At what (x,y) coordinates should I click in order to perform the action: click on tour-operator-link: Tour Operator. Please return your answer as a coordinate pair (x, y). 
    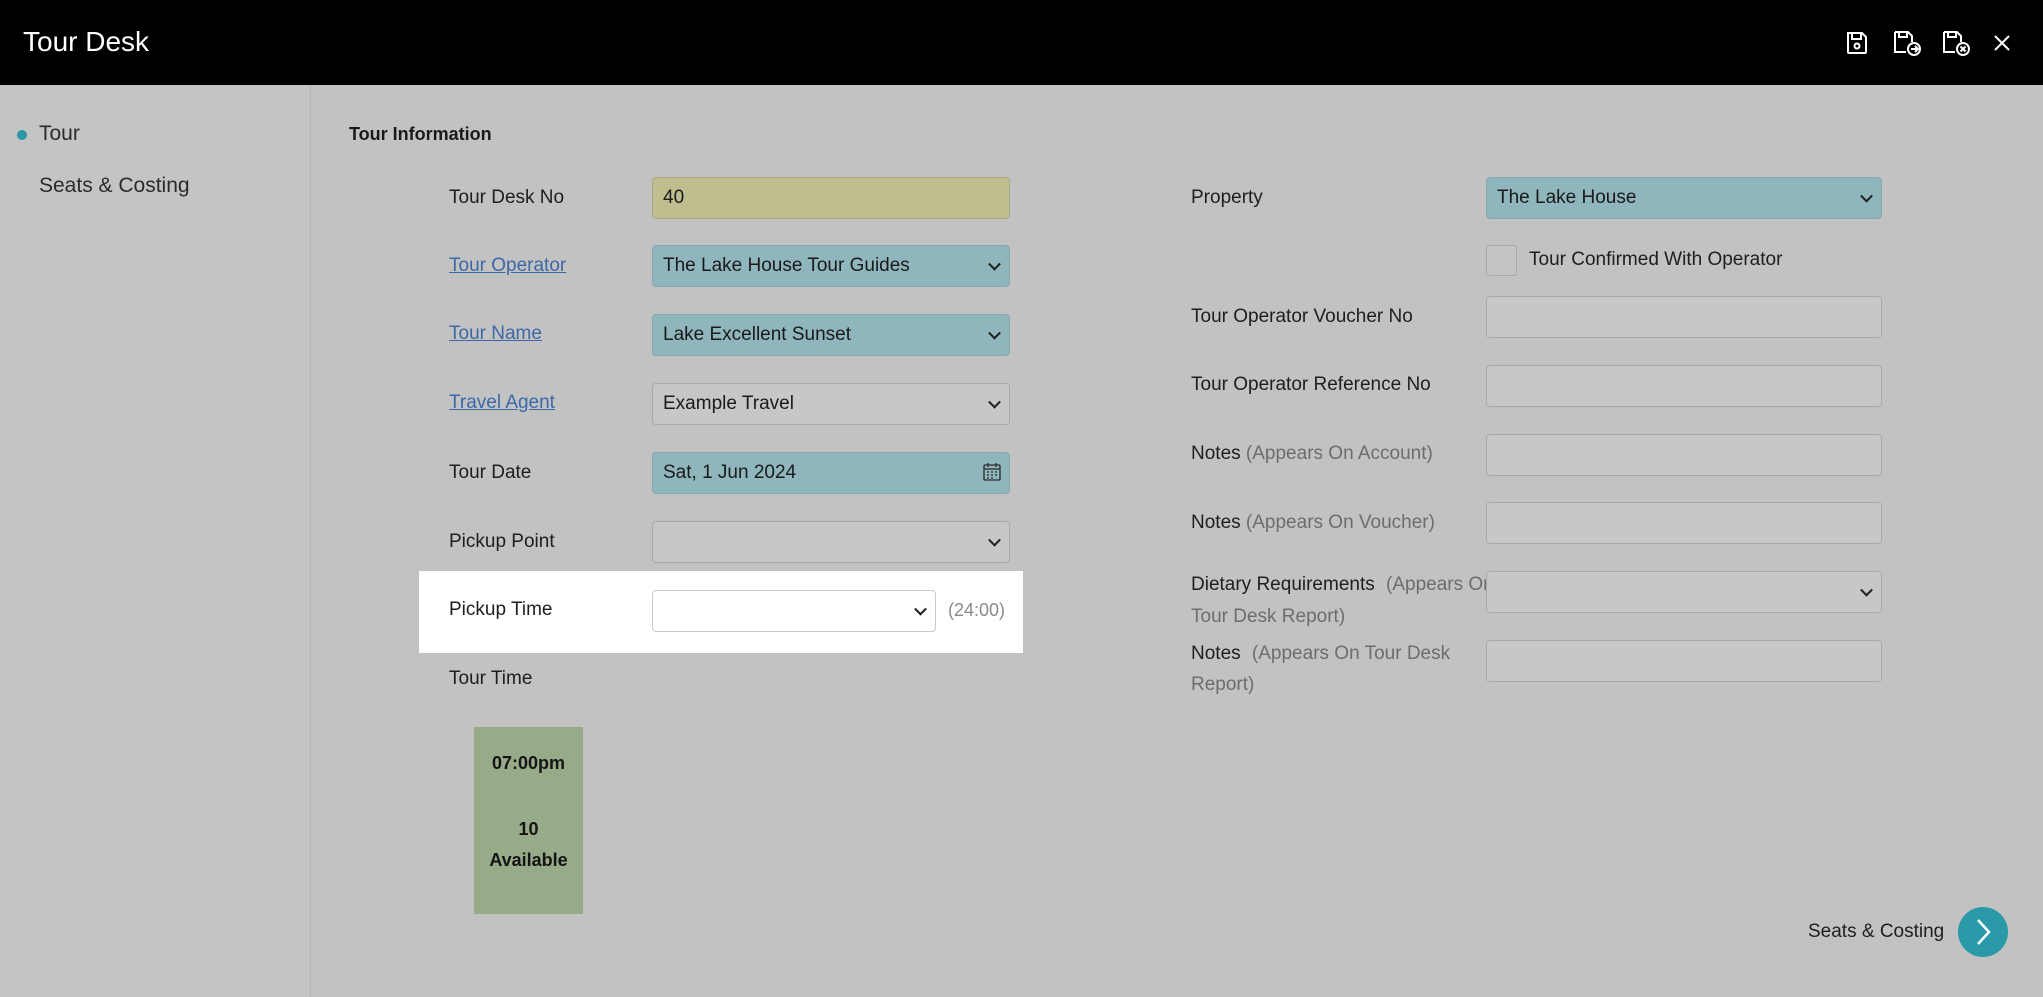
    Looking at the image, I should click on (507, 266).